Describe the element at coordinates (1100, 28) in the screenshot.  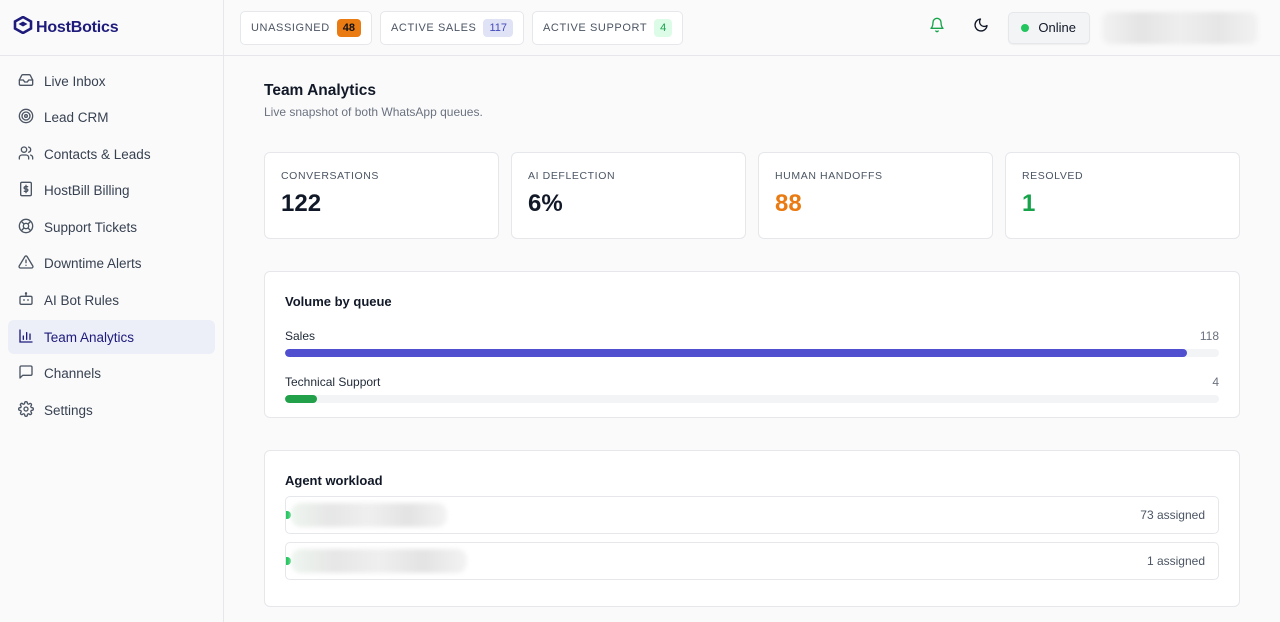
I see `topbar-actions: Online` at that location.